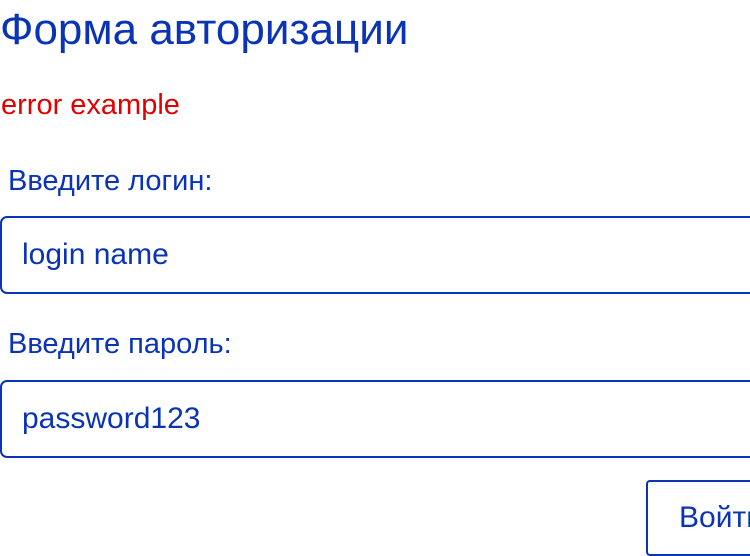 The image size is (750, 556). Describe the element at coordinates (375, 419) in the screenshot. I see `password-input` at that location.